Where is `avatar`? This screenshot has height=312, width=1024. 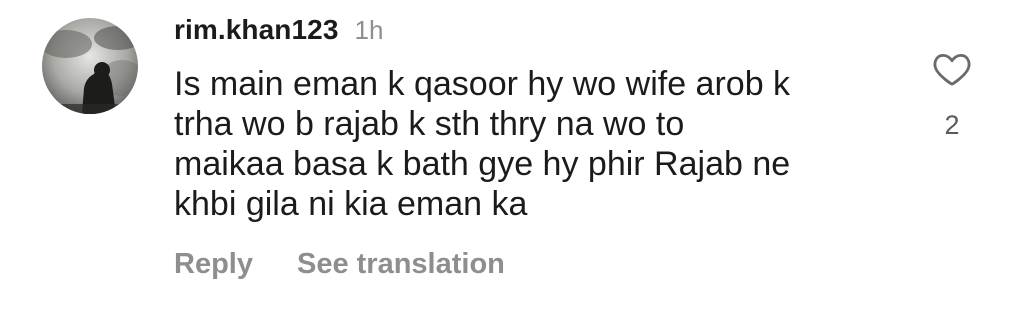 avatar is located at coordinates (90, 66).